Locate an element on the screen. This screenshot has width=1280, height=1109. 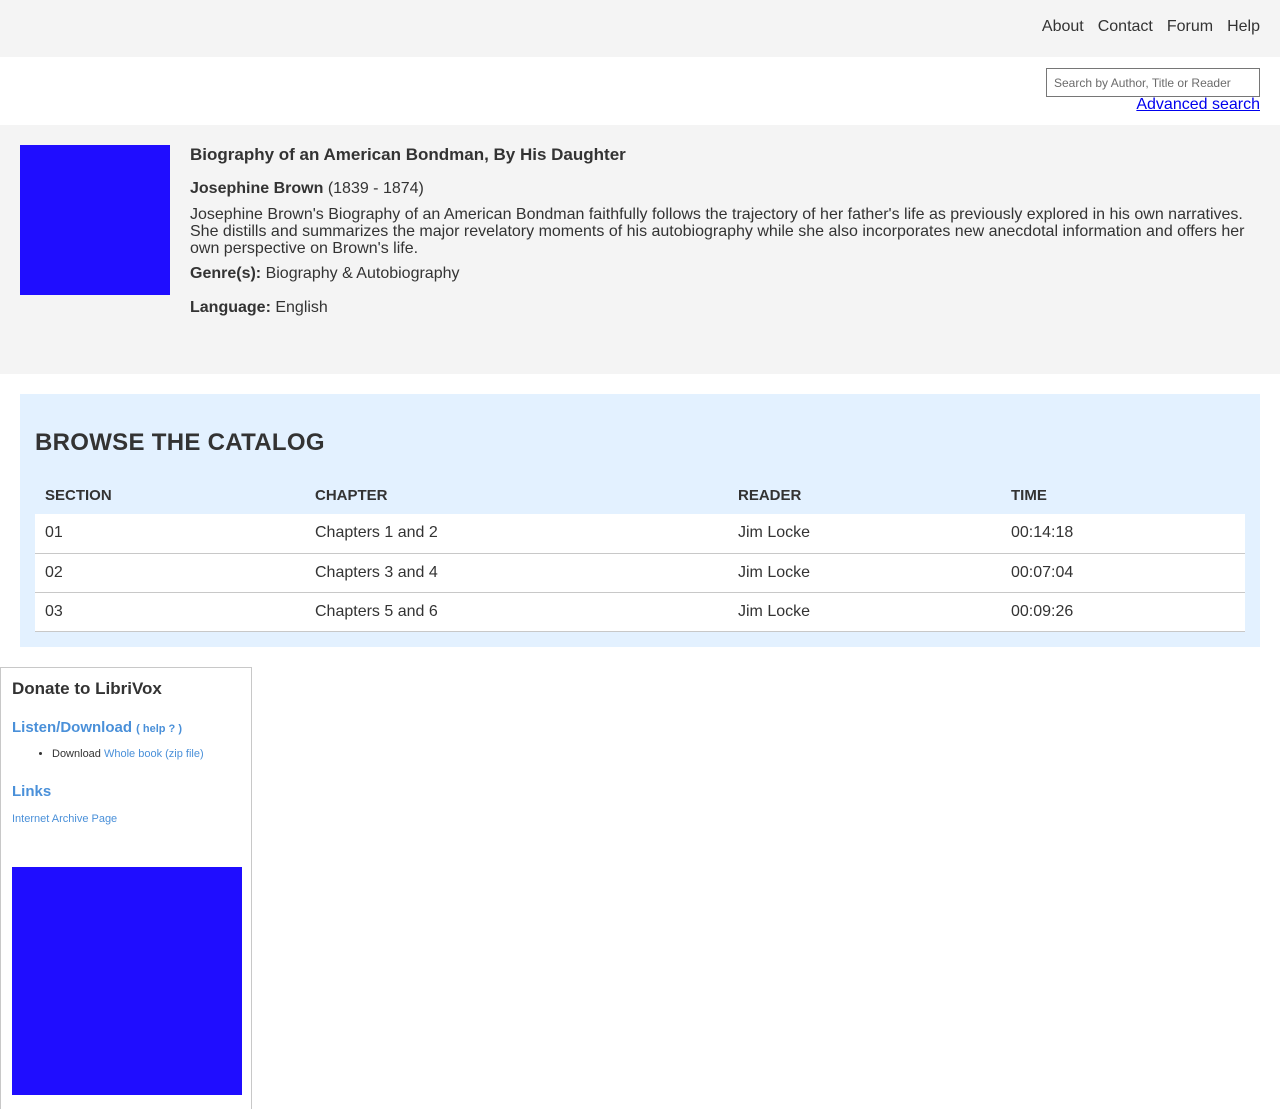
section-cell: 03 is located at coordinates (170, 612).